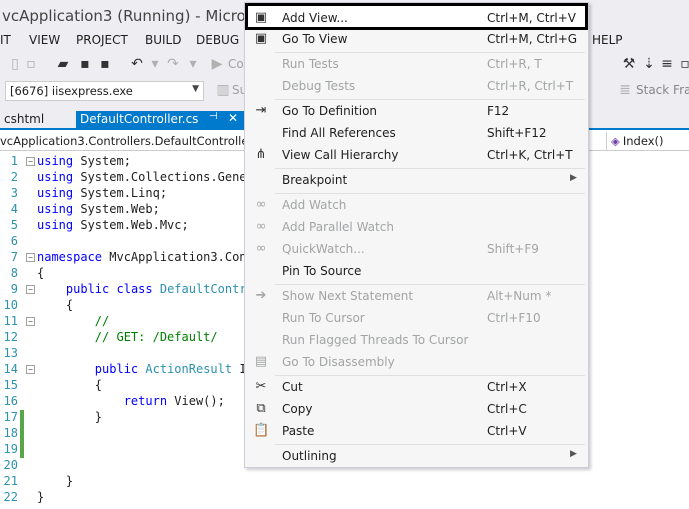 This screenshot has height=509, width=689. Describe the element at coordinates (24, 119) in the screenshot. I see `tab-cshtml: cshtml` at that location.